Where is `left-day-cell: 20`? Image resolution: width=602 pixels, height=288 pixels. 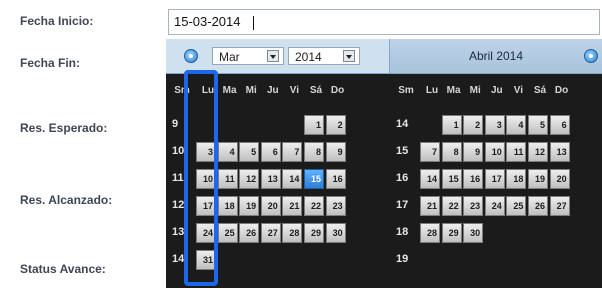 left-day-cell: 20 is located at coordinates (270, 206).